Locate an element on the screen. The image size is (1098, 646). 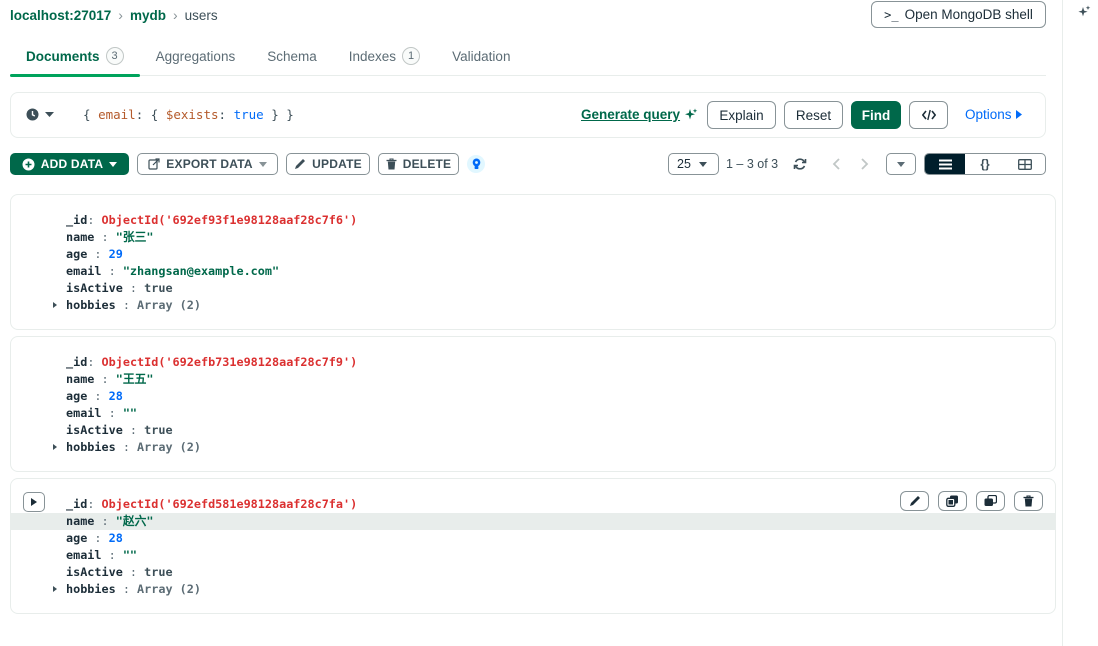
tab-validation: Validation is located at coordinates (481, 56).